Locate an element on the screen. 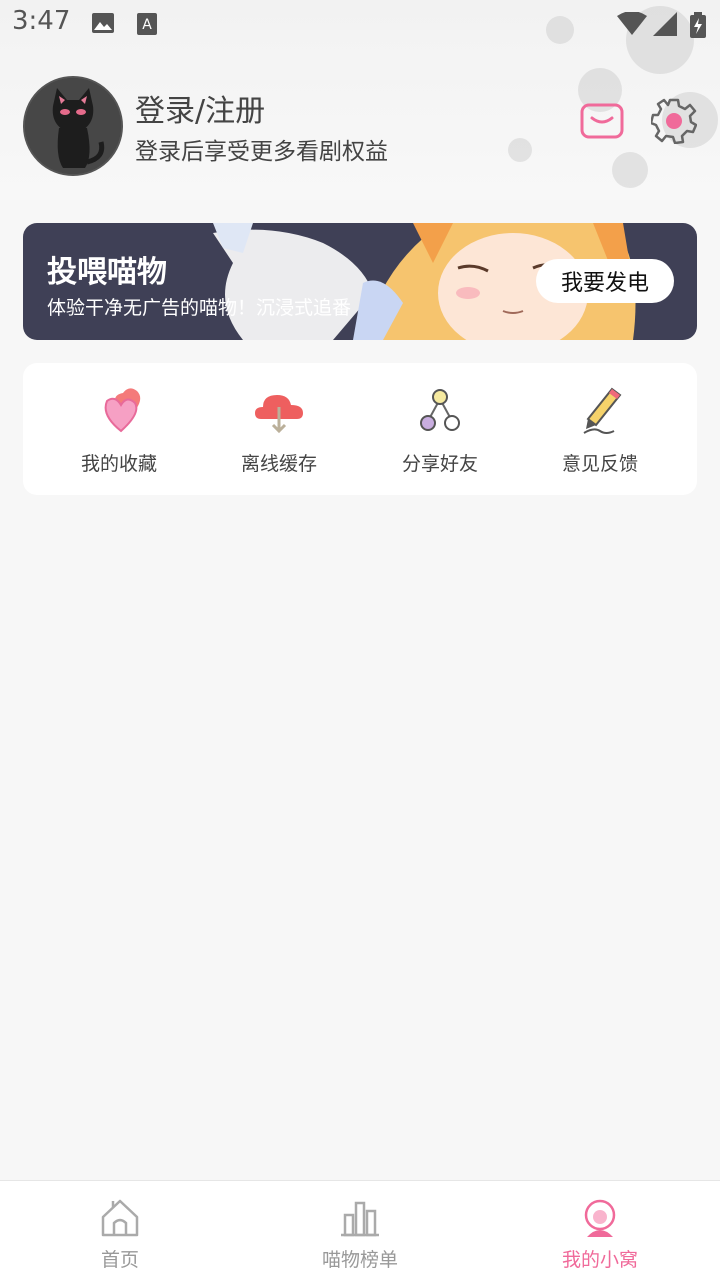 The height and width of the screenshot is (1281, 720). offline-cache-label: 离线缓存 is located at coordinates (278, 464).